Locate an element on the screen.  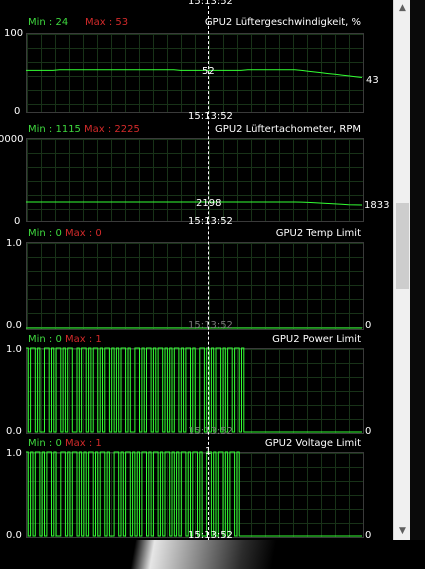
fan-rpm-trace is located at coordinates (194, 203).